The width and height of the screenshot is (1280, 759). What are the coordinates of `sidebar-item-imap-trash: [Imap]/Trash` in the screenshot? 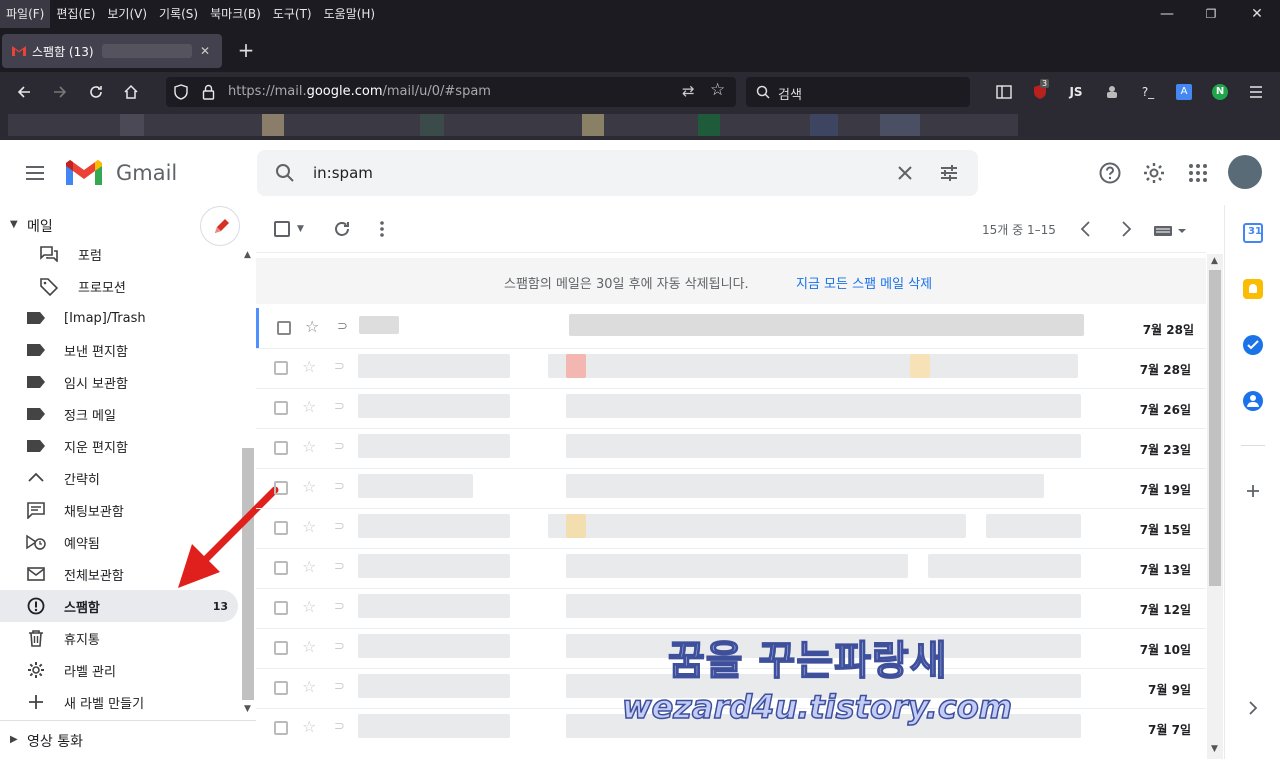 It's located at (119, 318).